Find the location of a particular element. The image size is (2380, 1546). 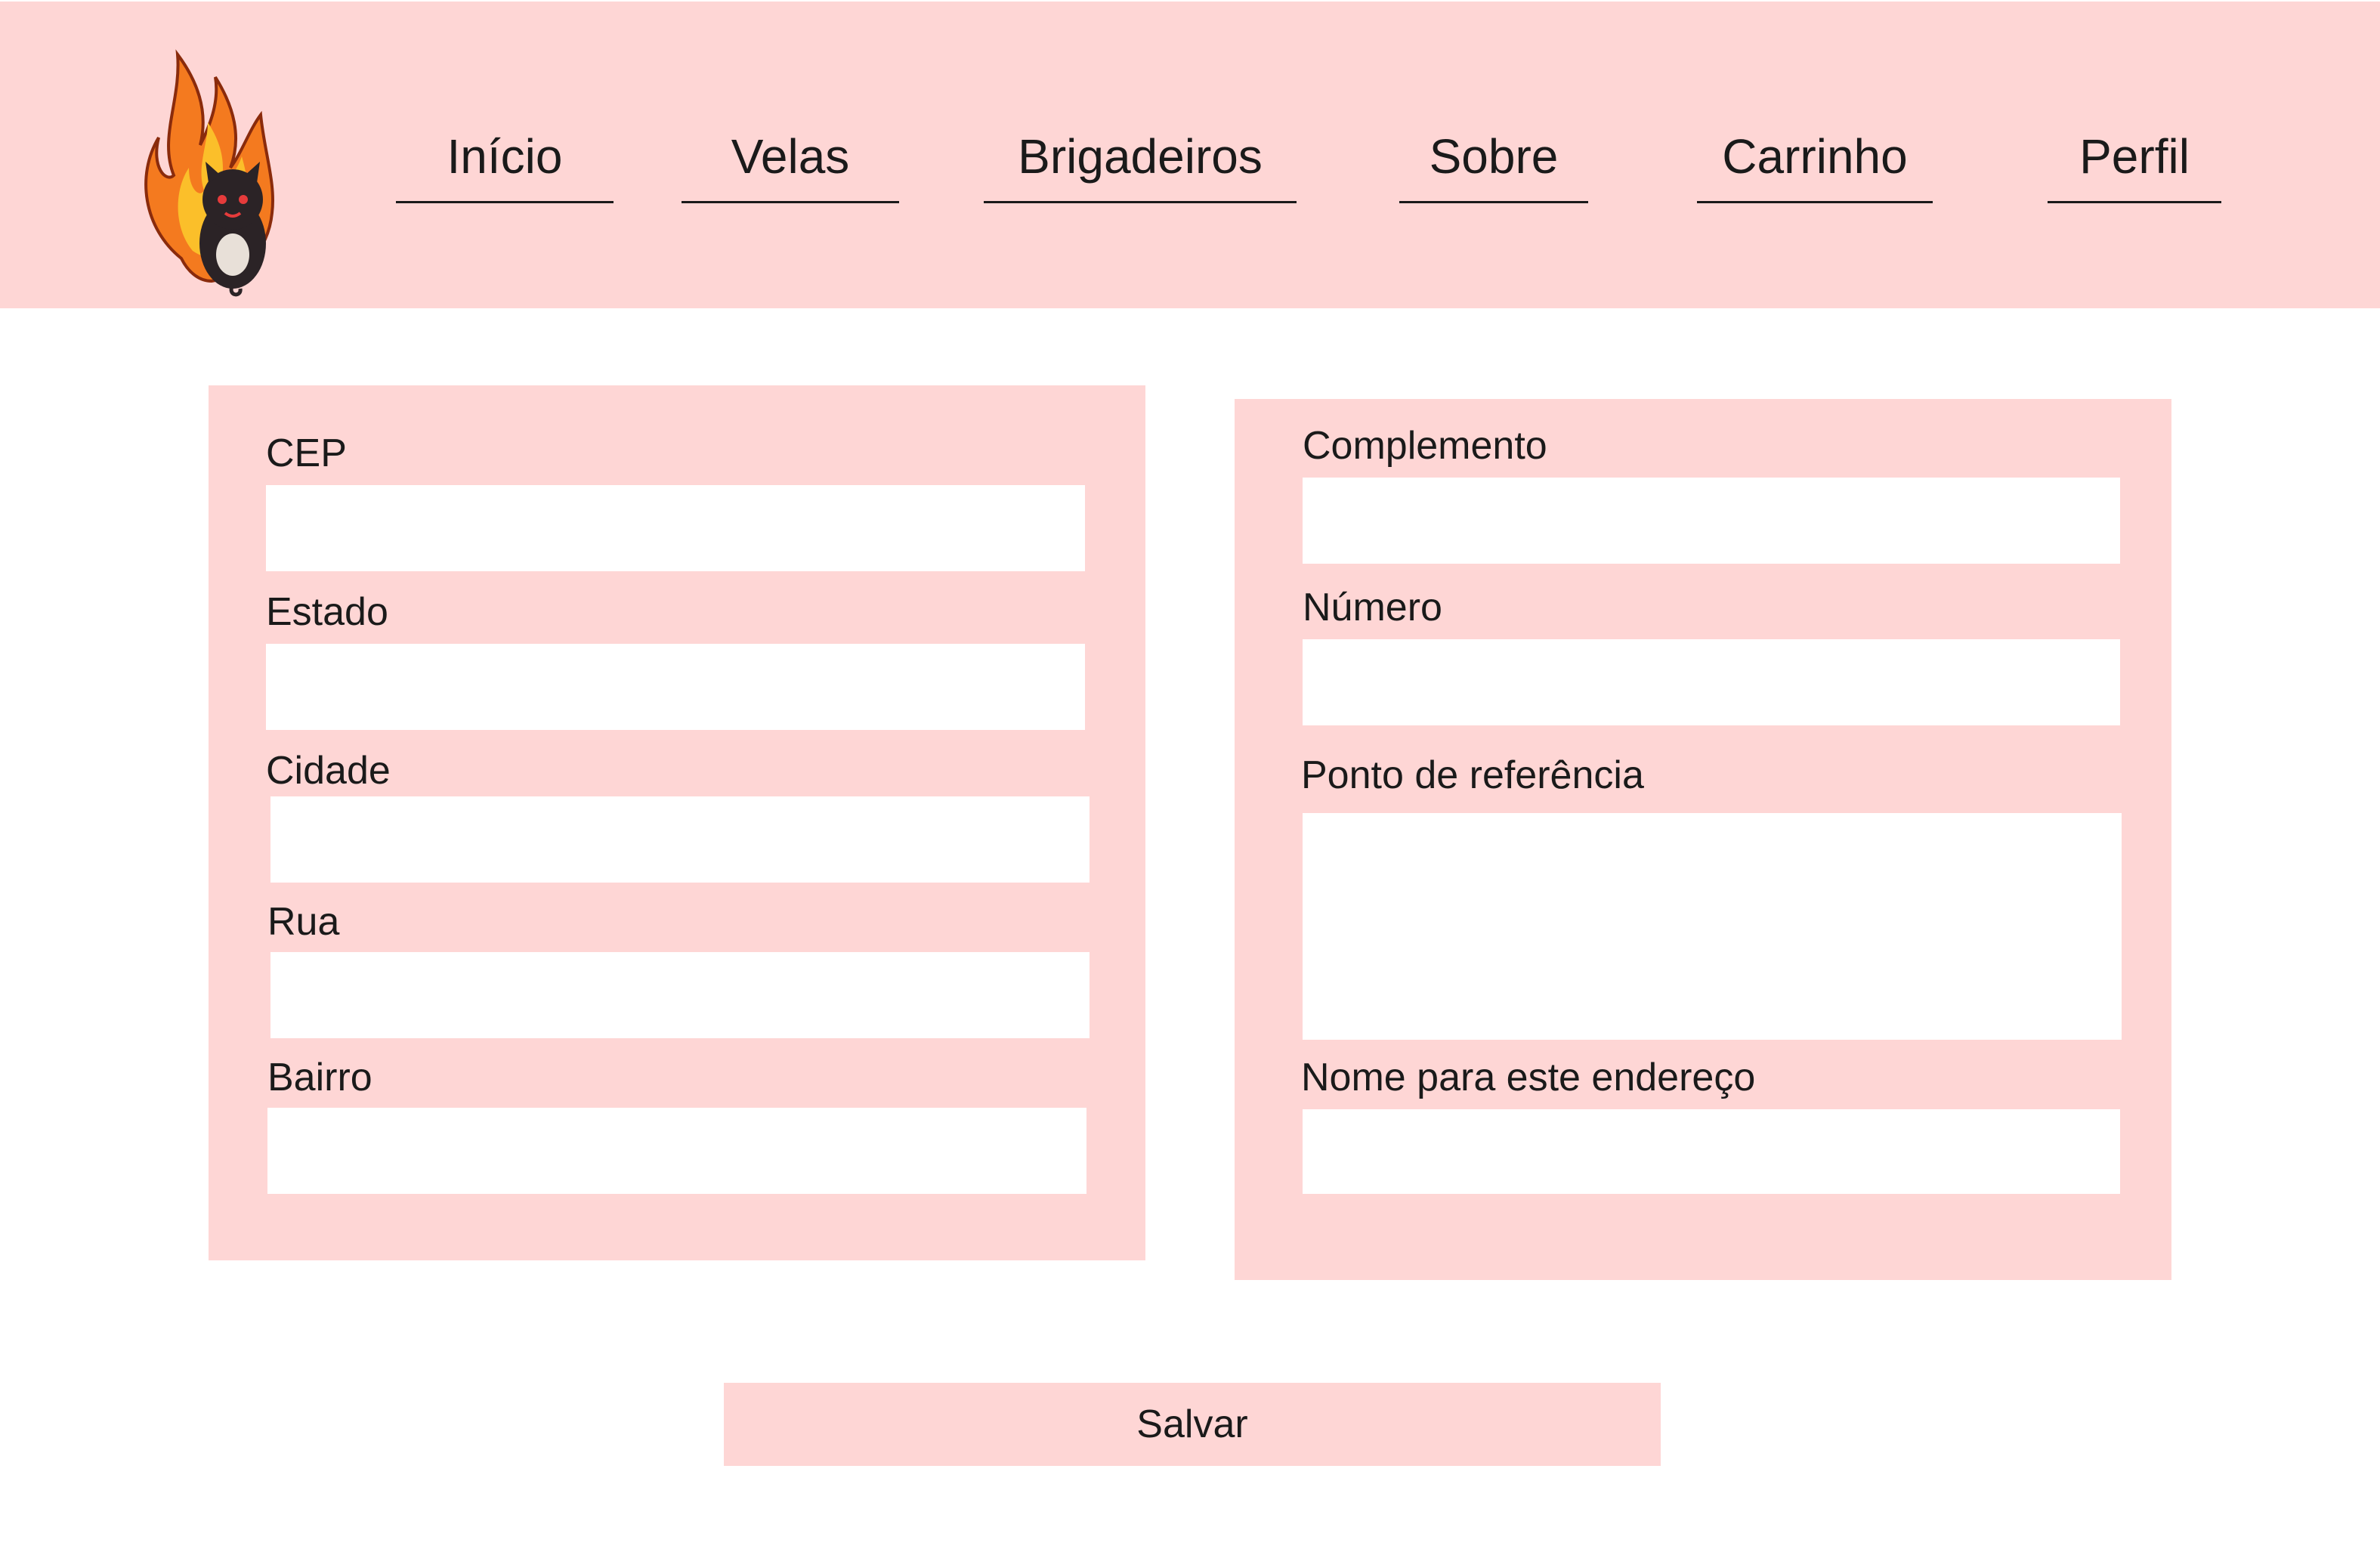

cidade-label: Cidade is located at coordinates (328, 771).